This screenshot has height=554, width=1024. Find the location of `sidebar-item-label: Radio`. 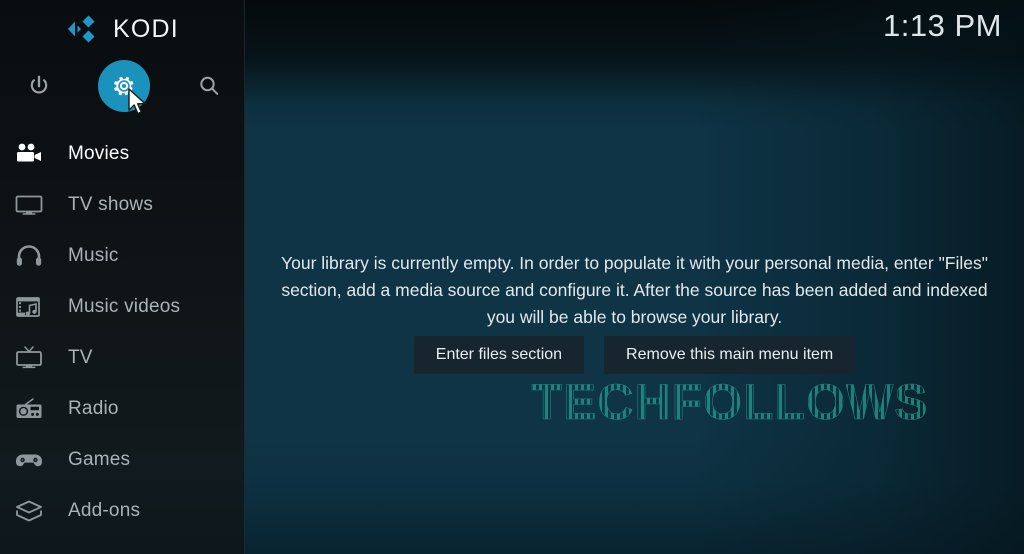

sidebar-item-label: Radio is located at coordinates (93, 408).